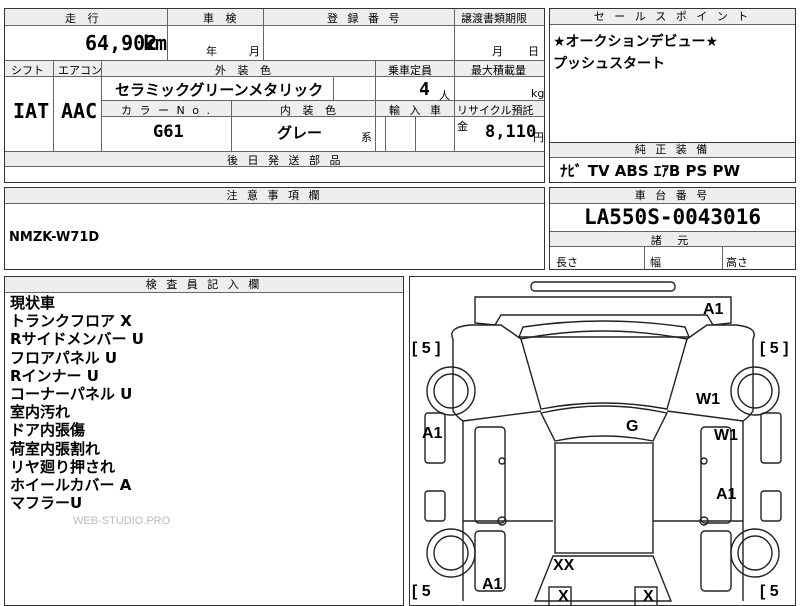 This screenshot has width=800, height=606. Describe the element at coordinates (655, 262) in the screenshot. I see `dimension-width: 幅` at that location.